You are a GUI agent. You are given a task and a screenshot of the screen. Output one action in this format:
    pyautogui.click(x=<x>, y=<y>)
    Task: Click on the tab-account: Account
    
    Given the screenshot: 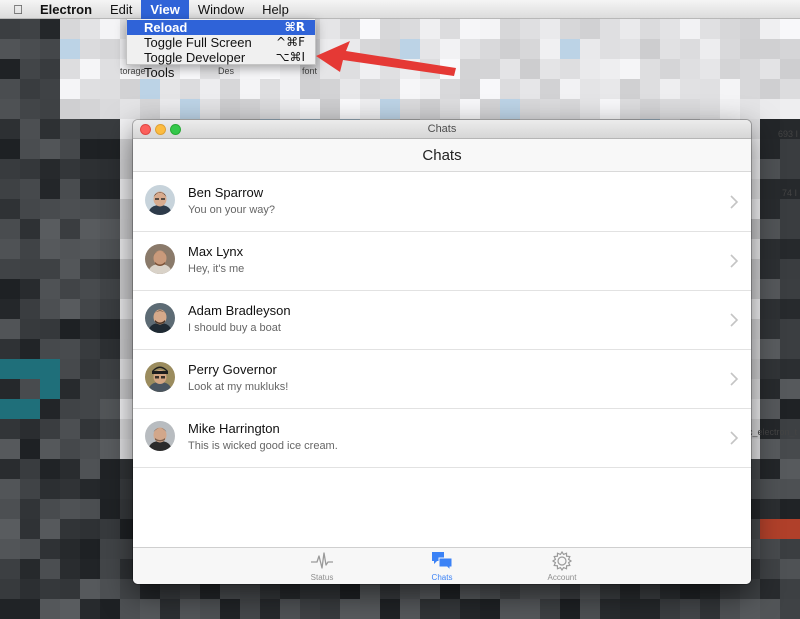 What is the action you would take?
    pyautogui.click(x=562, y=566)
    